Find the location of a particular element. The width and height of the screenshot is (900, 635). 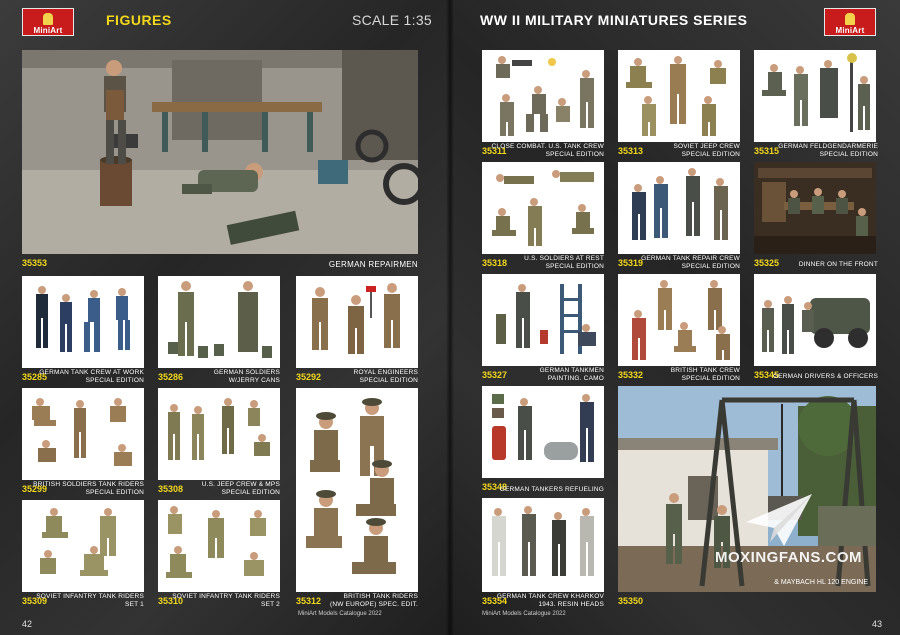

product-title: U.S. JEEP CREW & MPS SPECIAL EDITION is located at coordinates (240, 488).